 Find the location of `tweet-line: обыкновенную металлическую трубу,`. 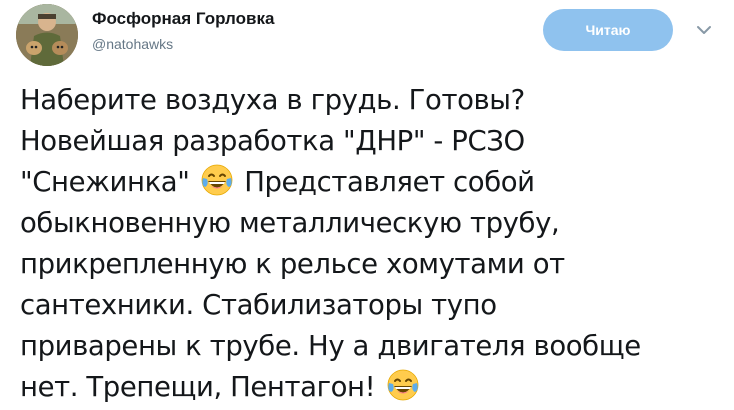

tweet-line: обыкновенную металлическую трубу, is located at coordinates (290, 223).